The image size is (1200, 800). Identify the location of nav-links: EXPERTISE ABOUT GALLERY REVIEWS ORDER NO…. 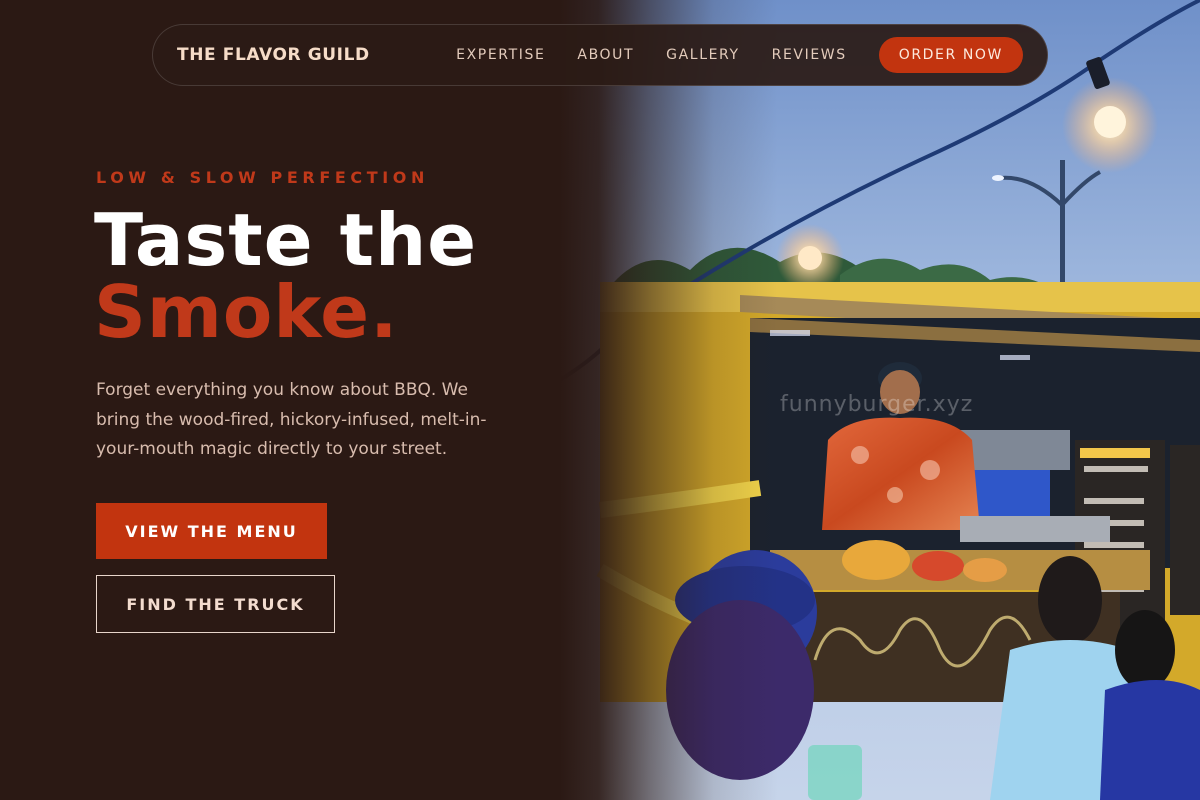
(739, 55).